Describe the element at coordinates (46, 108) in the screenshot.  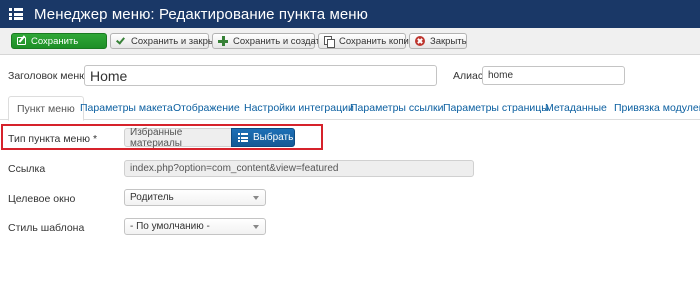
I see `tab-menu-item: Пункт меню` at that location.